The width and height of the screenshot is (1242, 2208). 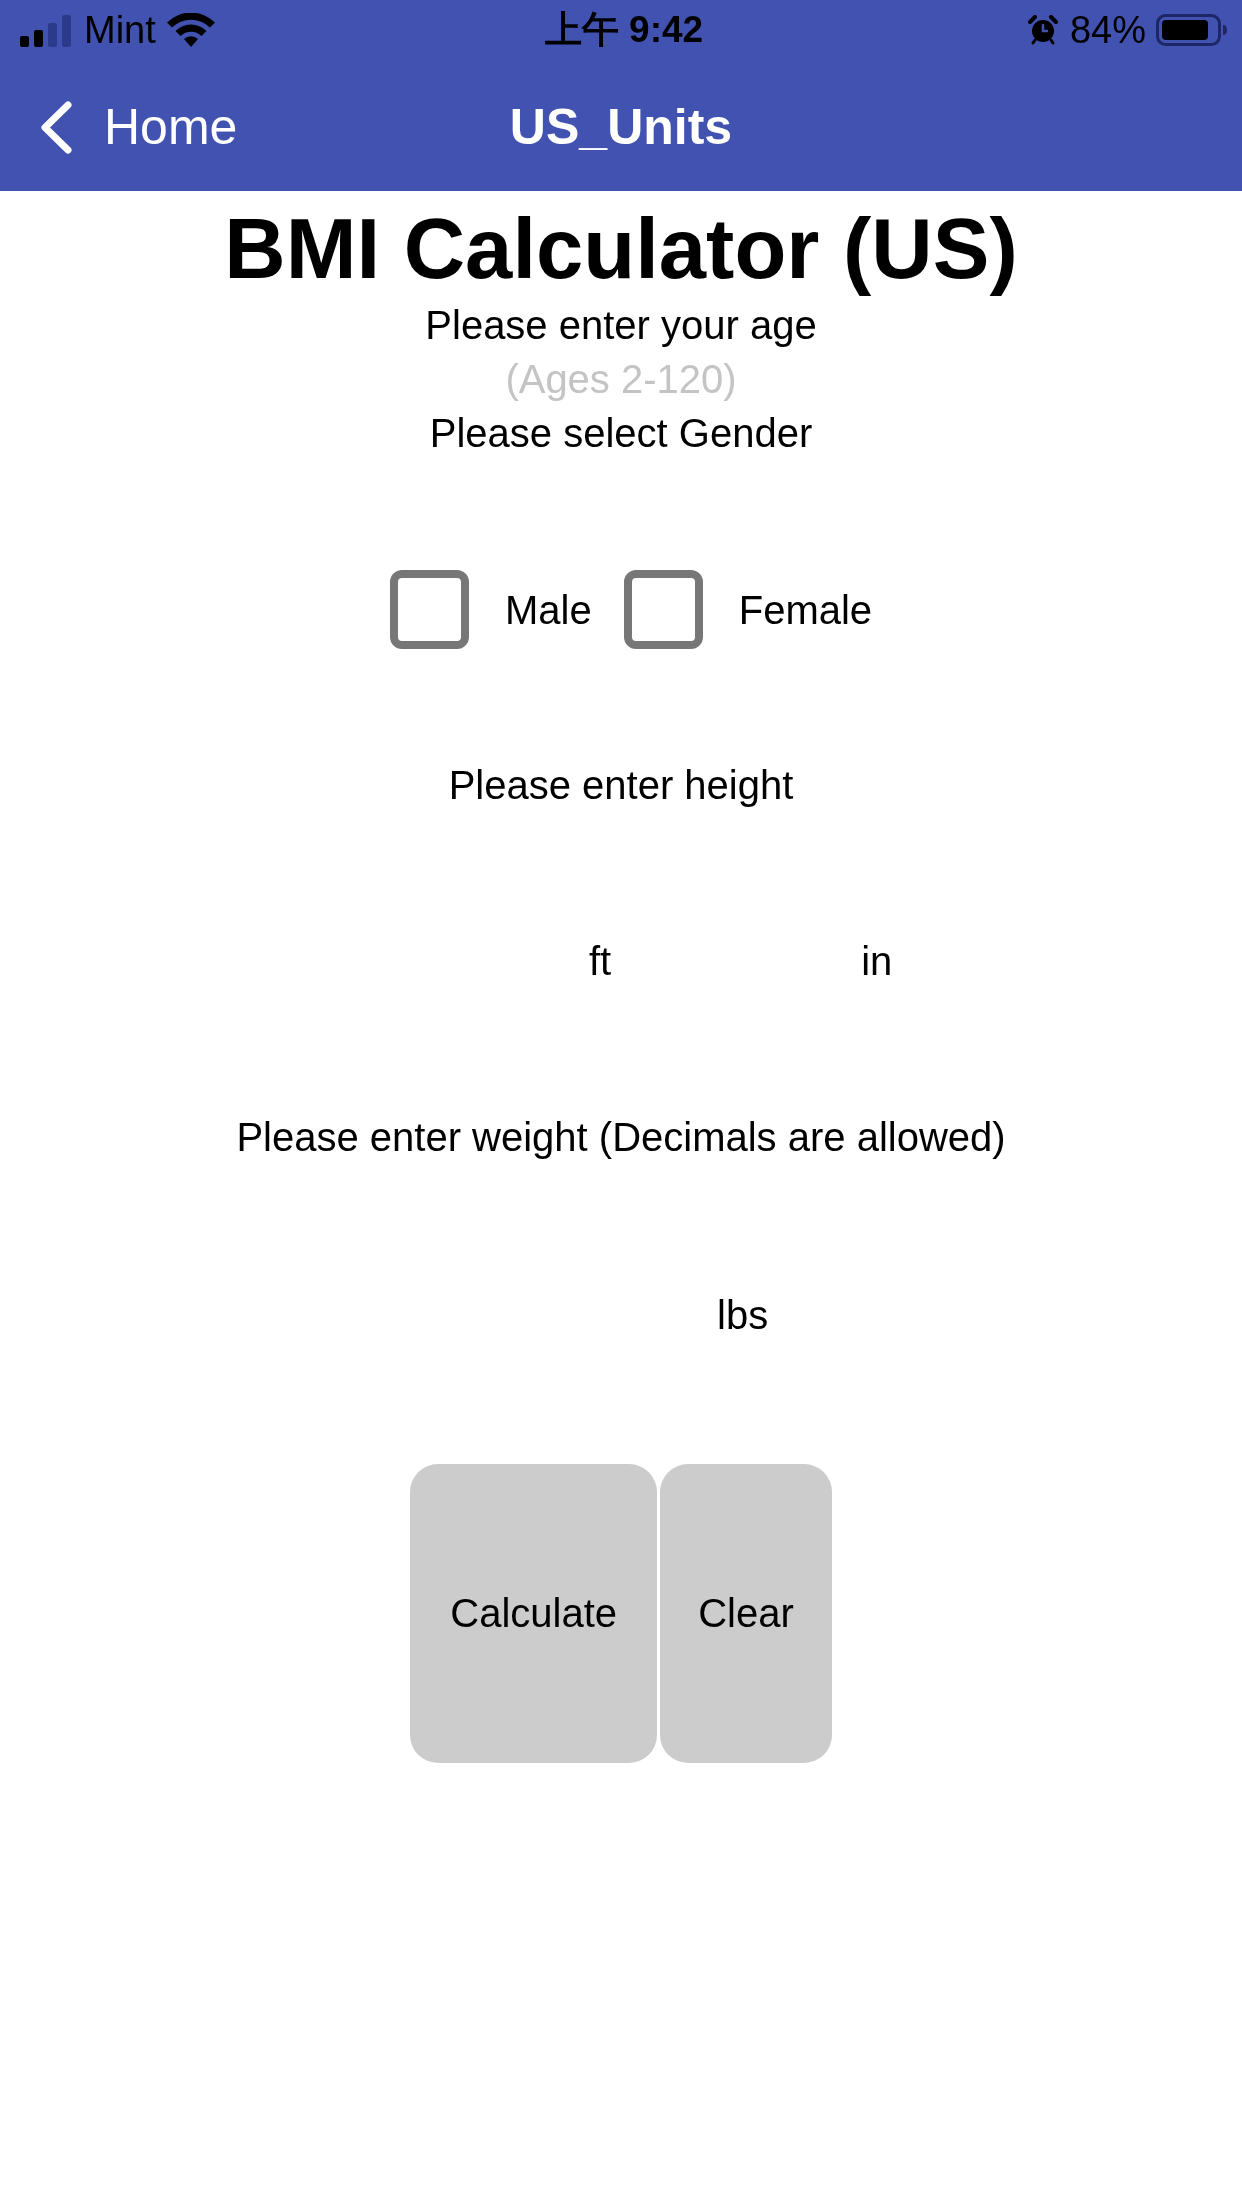 What do you see at coordinates (877, 961) in the screenshot?
I see `unit-label: in` at bounding box center [877, 961].